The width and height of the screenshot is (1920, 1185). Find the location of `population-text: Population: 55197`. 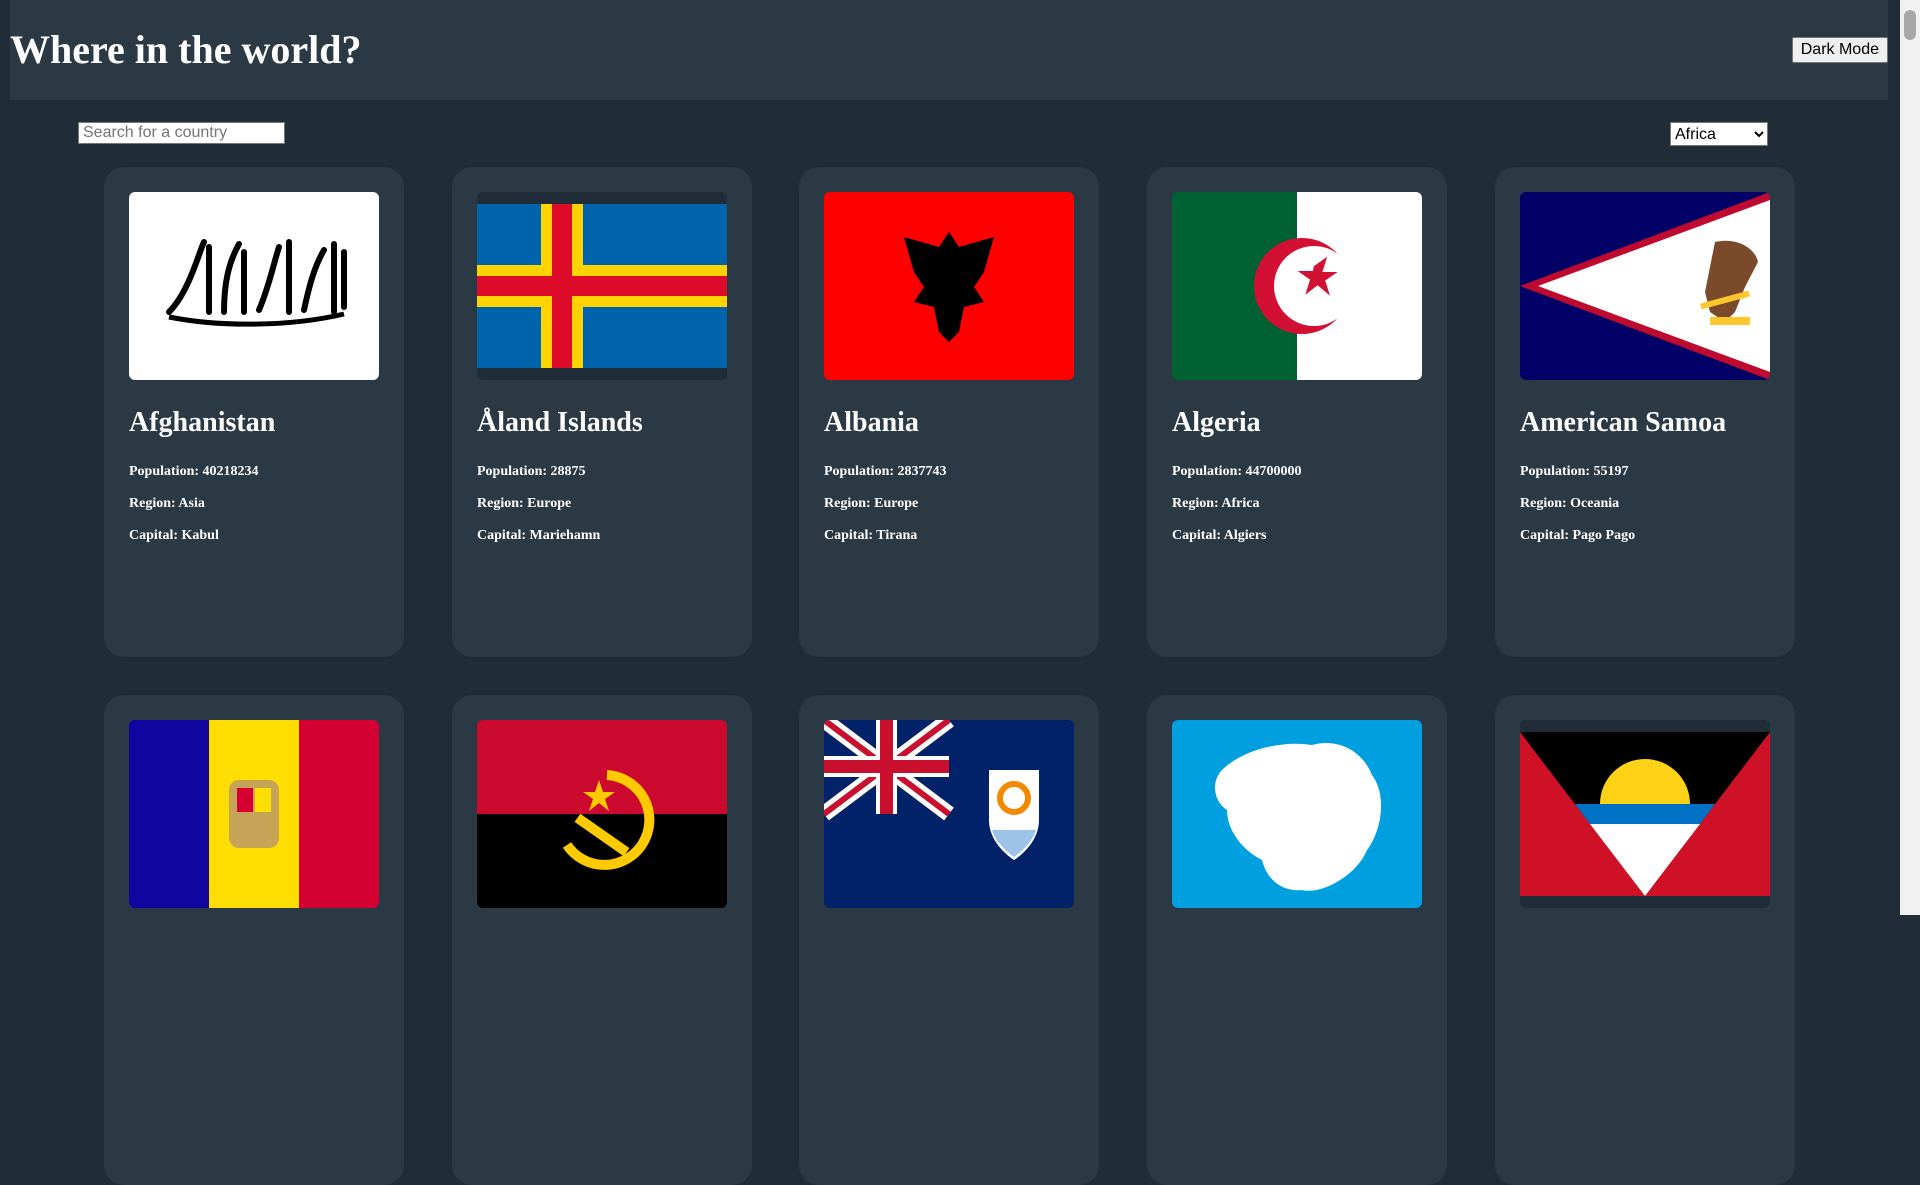

population-text: Population: 55197 is located at coordinates (1574, 472).